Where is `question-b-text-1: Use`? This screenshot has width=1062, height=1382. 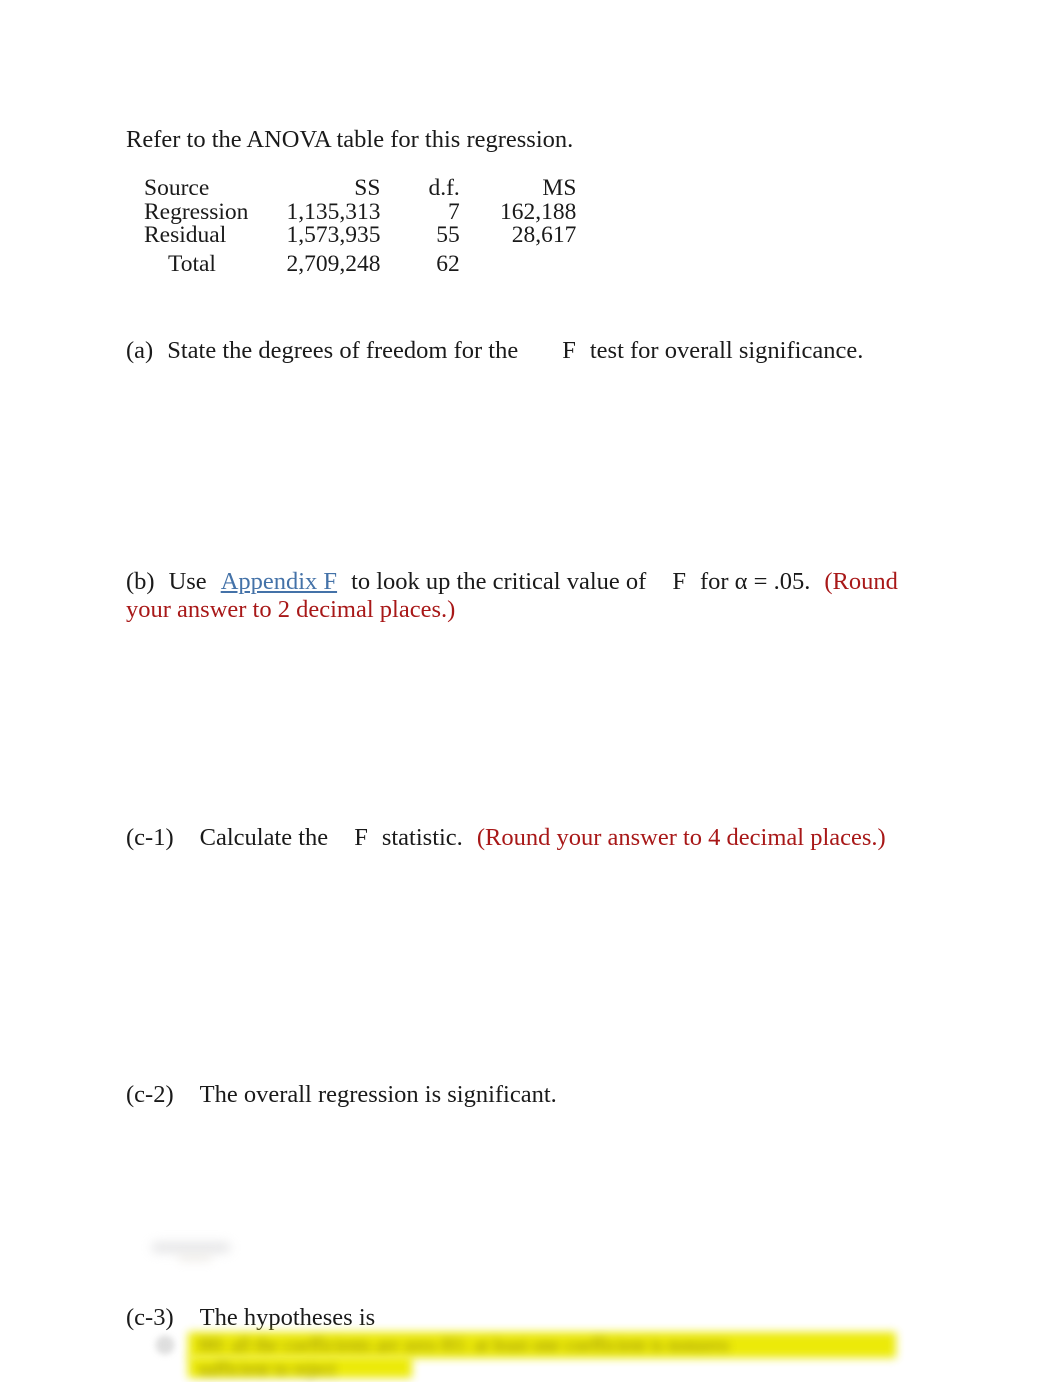
question-b-text-1: Use is located at coordinates (187, 581).